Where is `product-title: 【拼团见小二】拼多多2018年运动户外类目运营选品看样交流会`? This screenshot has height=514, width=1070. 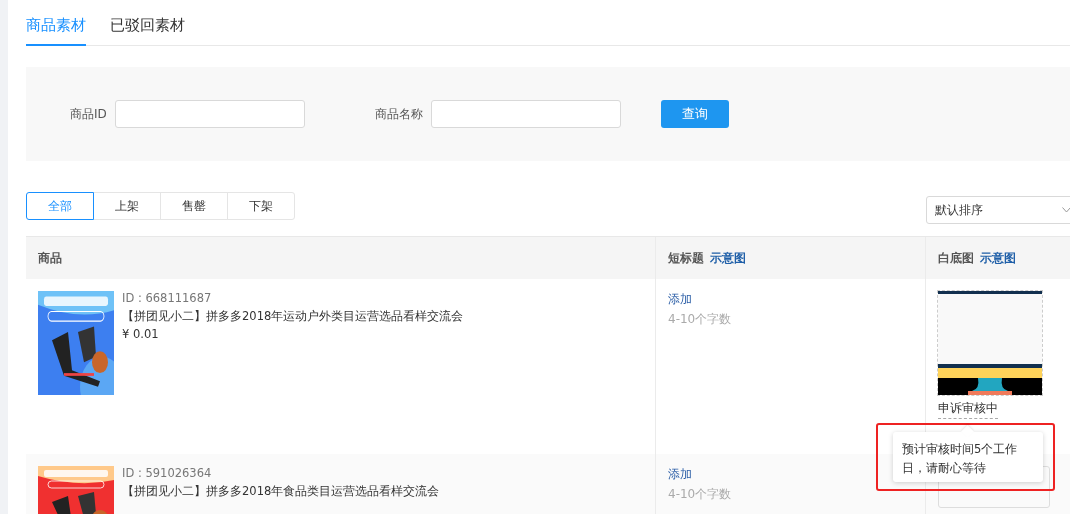
product-title: 【拼团见小二】拼多多2018年运动户外类目运营选品看样交流会 is located at coordinates (293, 316).